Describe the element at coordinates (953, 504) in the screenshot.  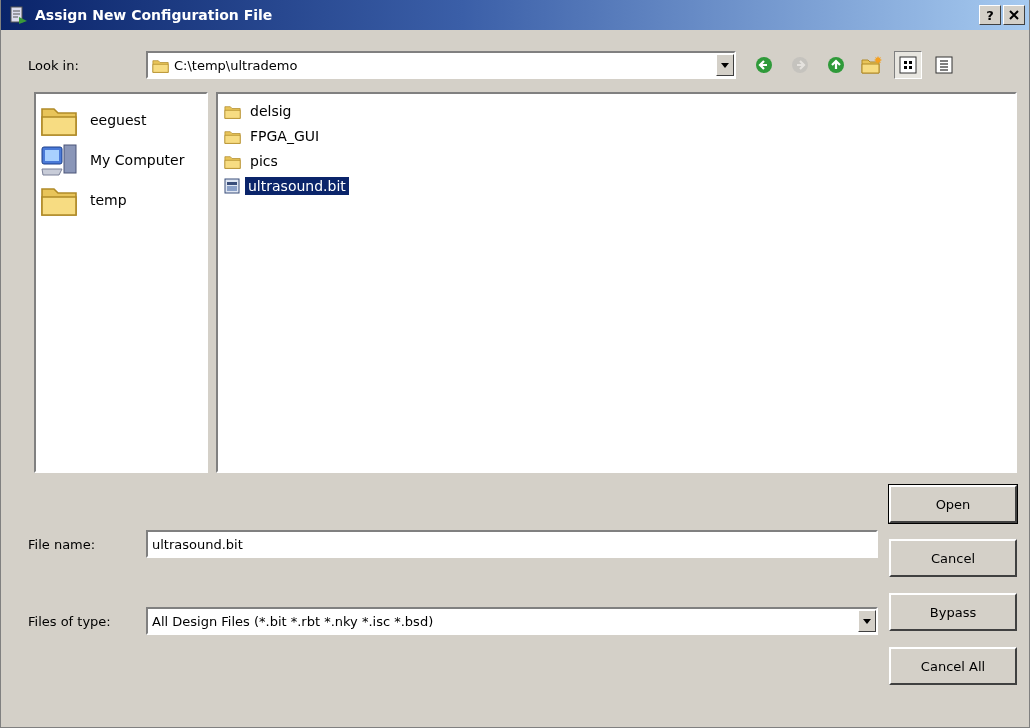
I see `dialog-button: Open` at that location.